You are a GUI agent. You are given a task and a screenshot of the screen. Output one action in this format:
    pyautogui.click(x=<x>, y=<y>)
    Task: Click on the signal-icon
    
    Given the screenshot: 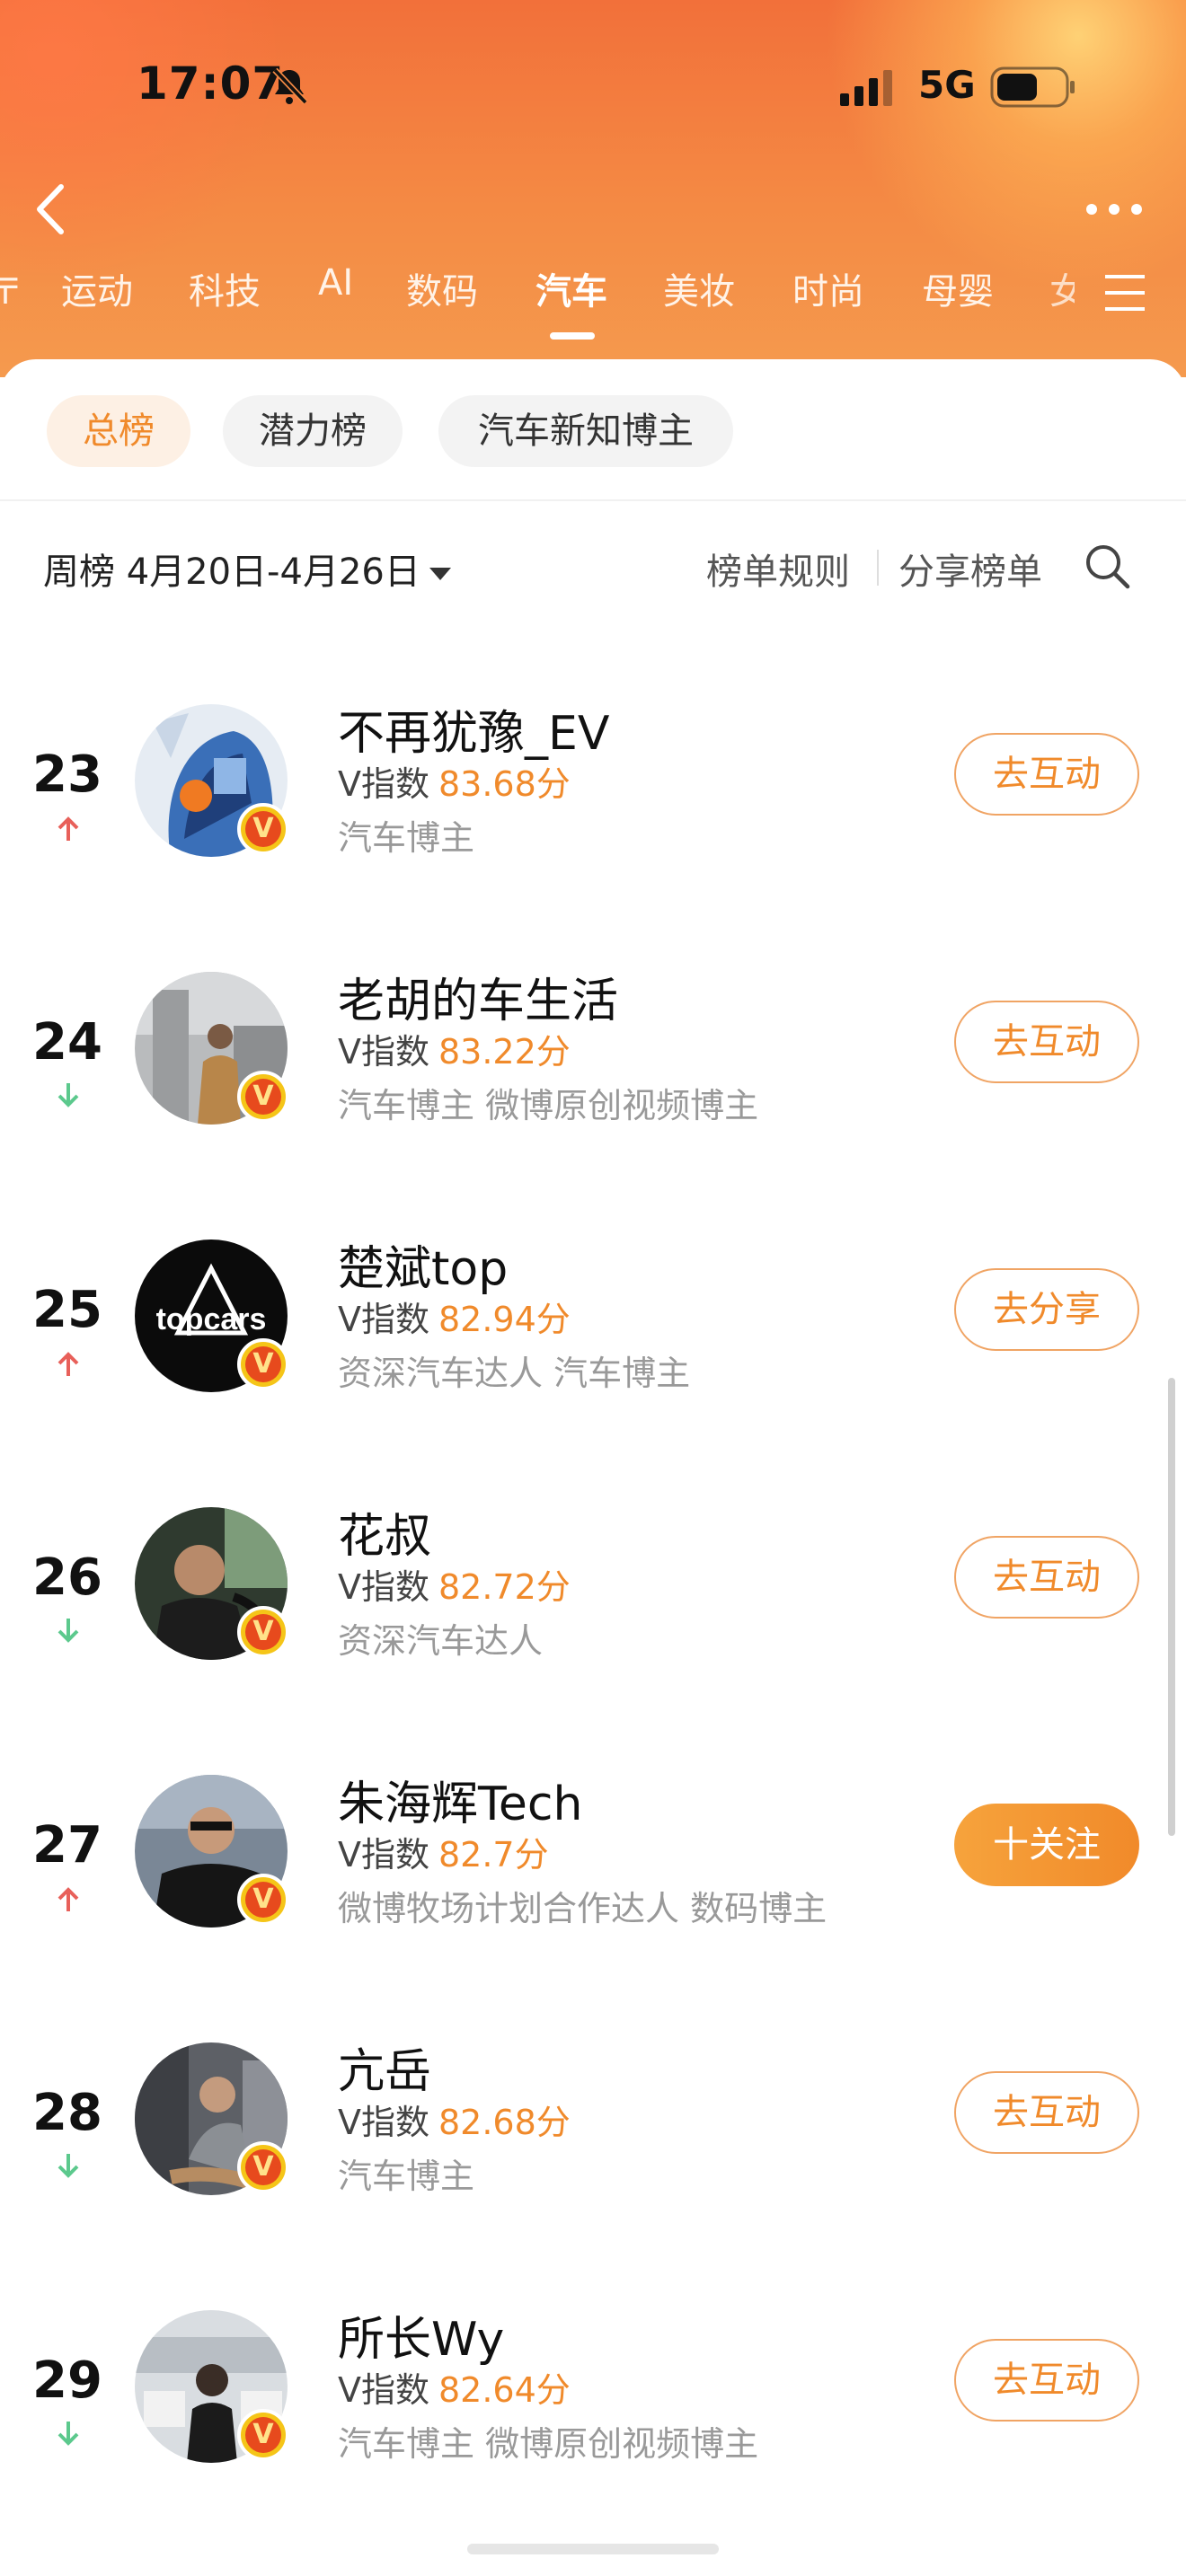 What is the action you would take?
    pyautogui.click(x=866, y=88)
    